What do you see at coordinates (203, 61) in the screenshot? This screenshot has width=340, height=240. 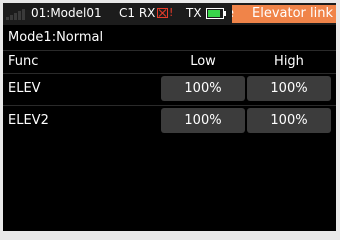 I see `low-column-header: Low` at bounding box center [203, 61].